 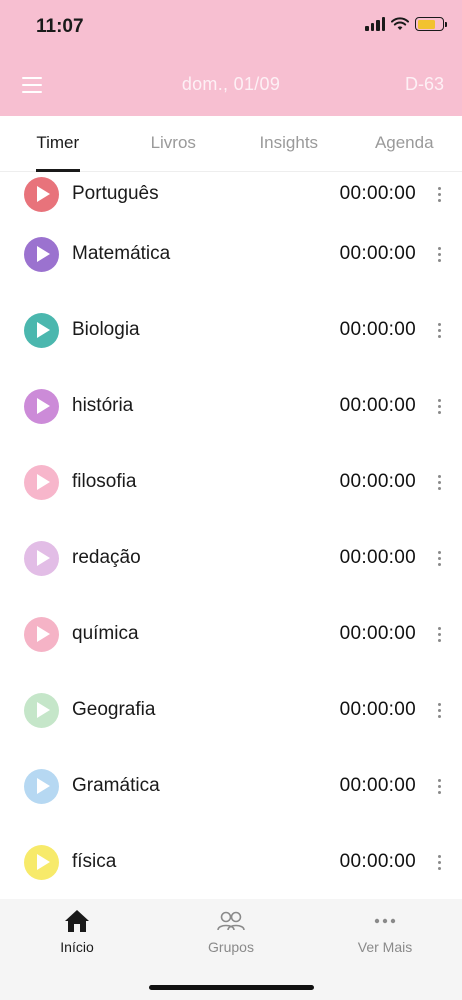 What do you see at coordinates (231, 58) in the screenshot?
I see `app-header: 11:07 dom., 01/09 D-63` at bounding box center [231, 58].